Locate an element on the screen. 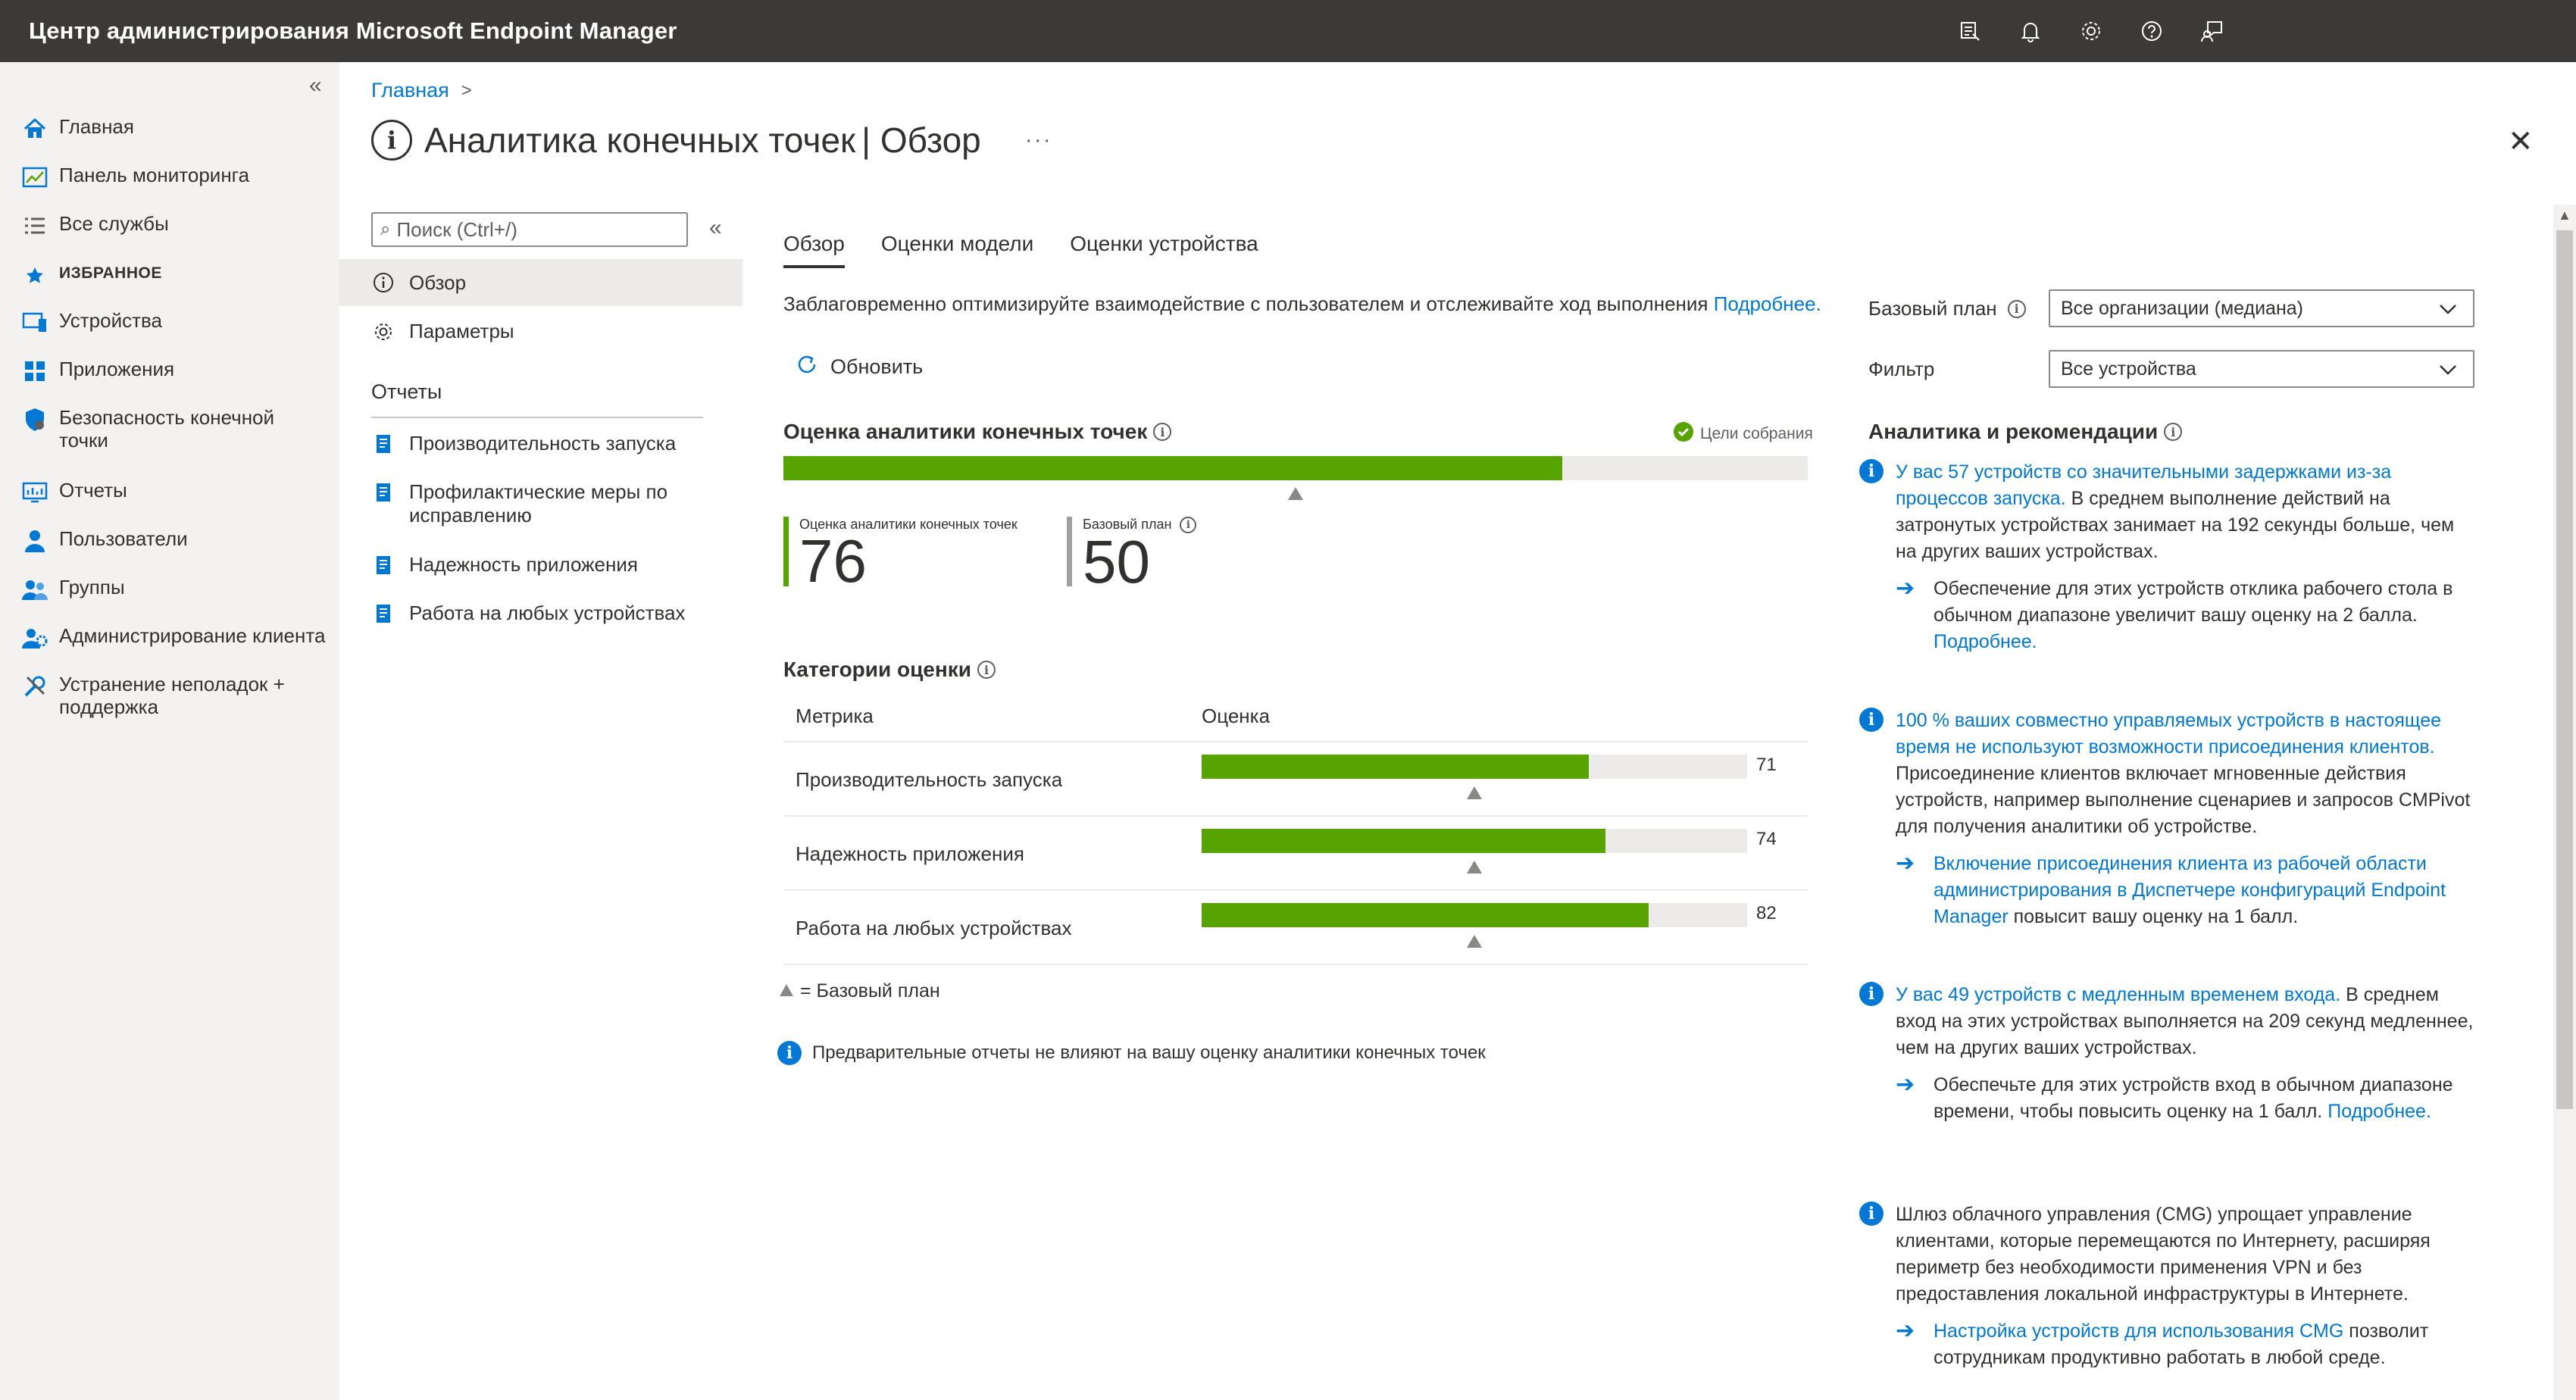 This screenshot has width=2576, height=1400. menu-item-label: Профилактические меры по исправлению is located at coordinates (538, 503).